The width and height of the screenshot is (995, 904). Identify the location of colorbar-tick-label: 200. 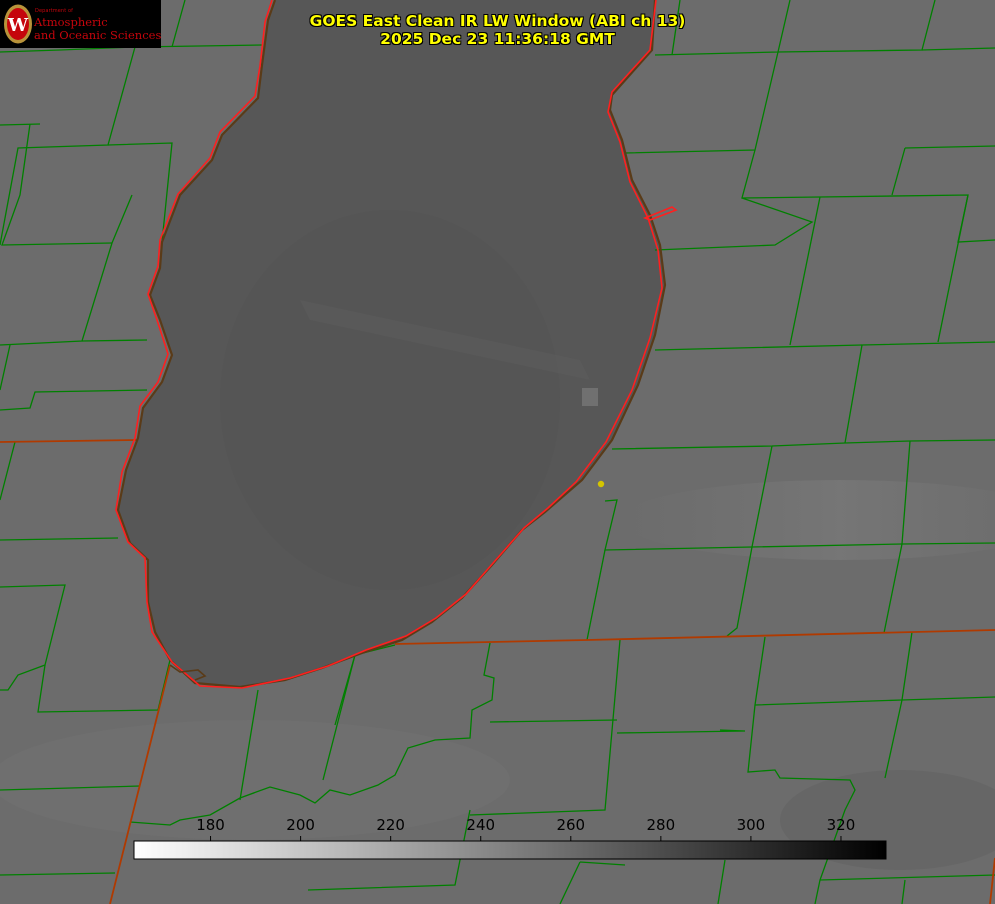
(300, 825).